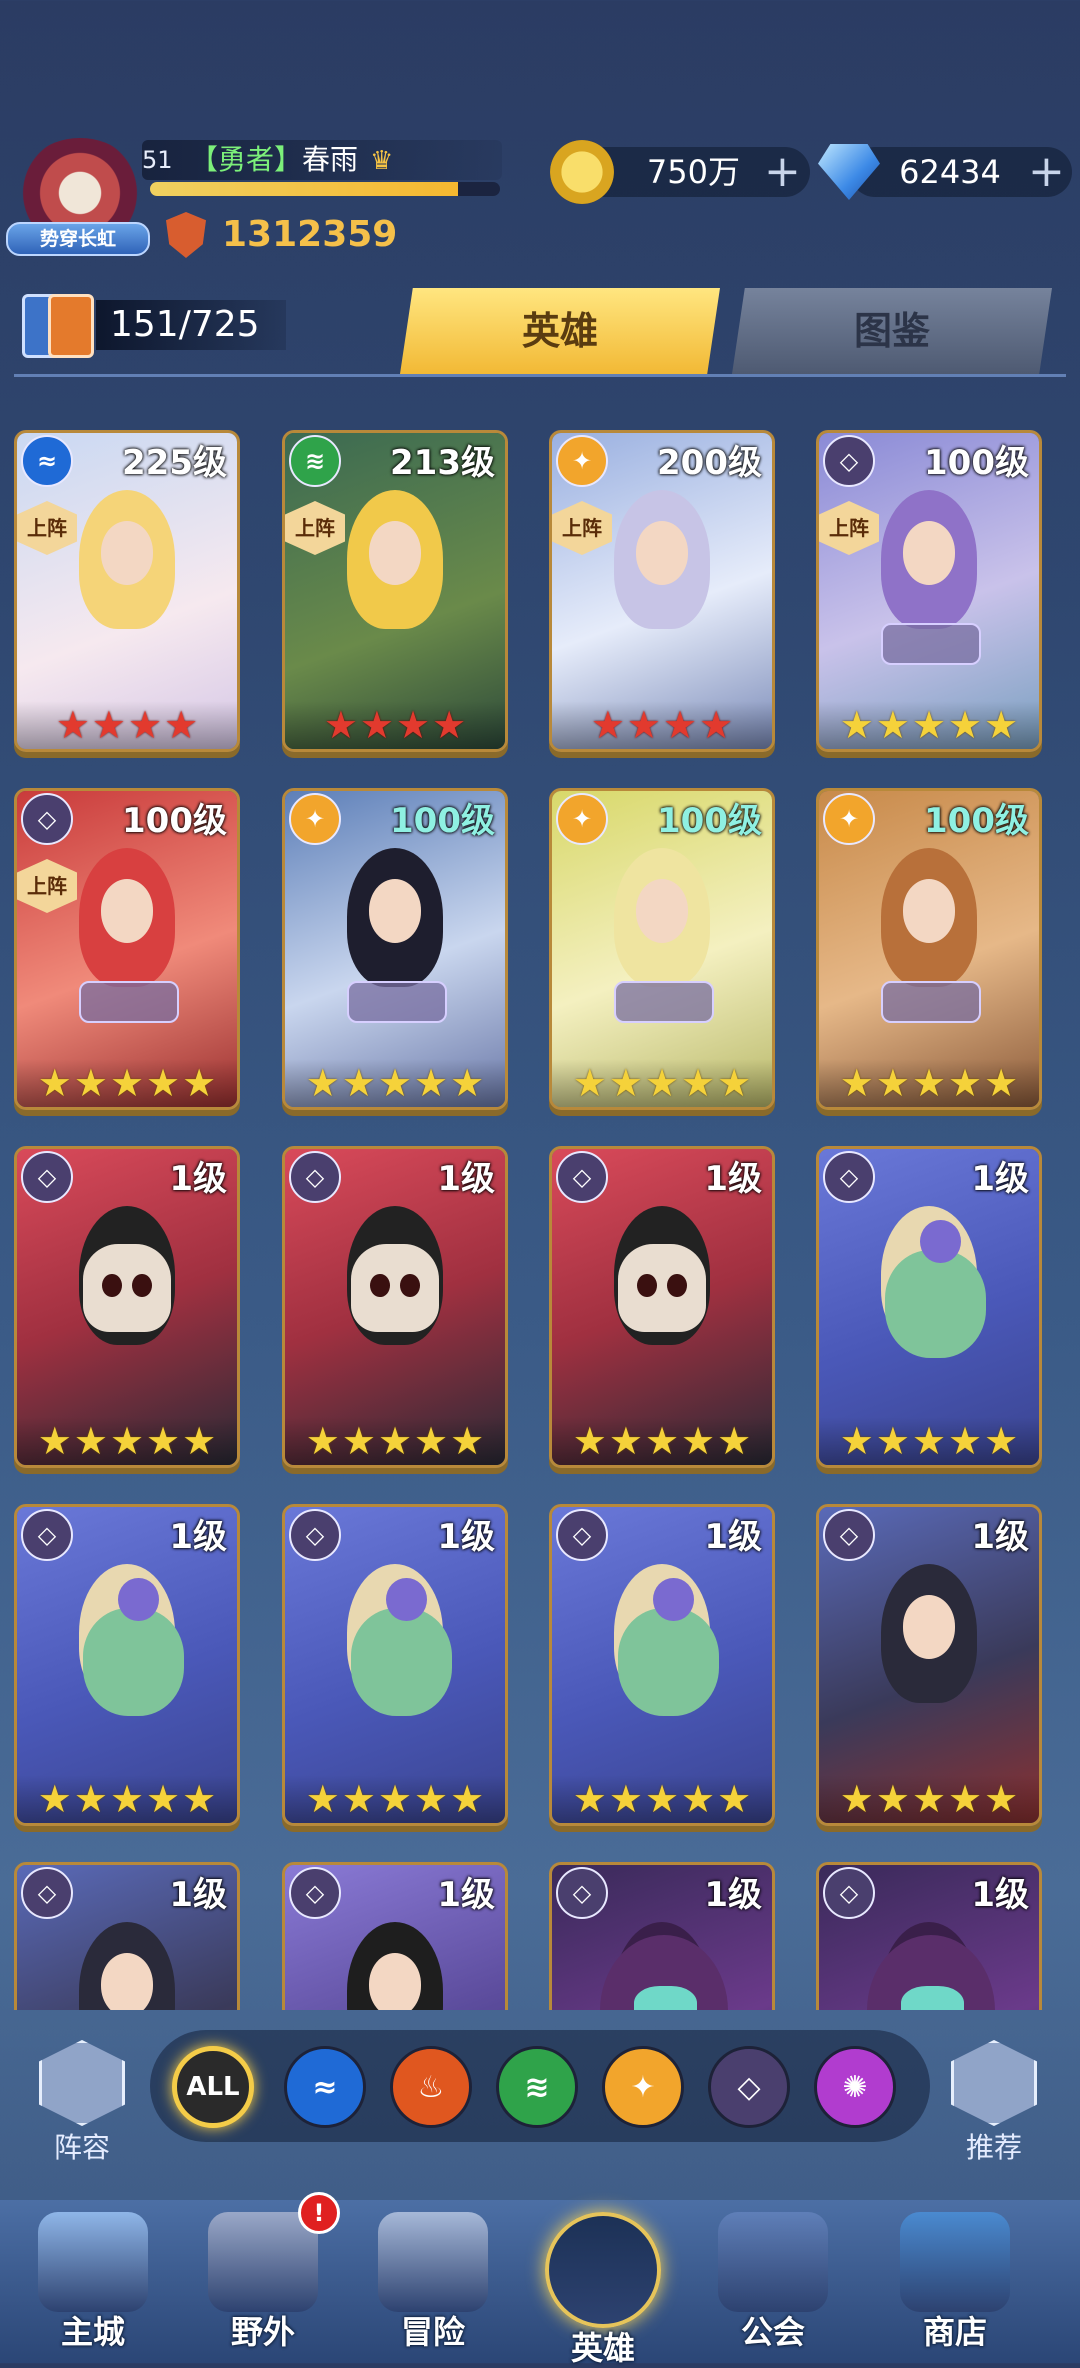 Image resolution: width=1080 pixels, height=2368 pixels. Describe the element at coordinates (127, 725) in the screenshot. I see `star-rating: ★ ★ ★ ★` at that location.